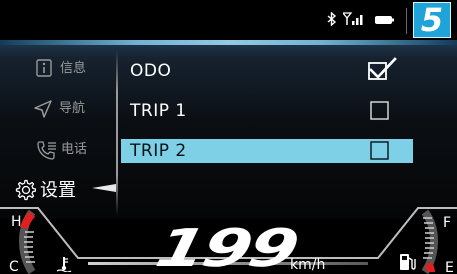 Image resolution: width=457 pixels, height=274 pixels. Describe the element at coordinates (267, 70) in the screenshot. I see `option-odo: ODO` at that location.